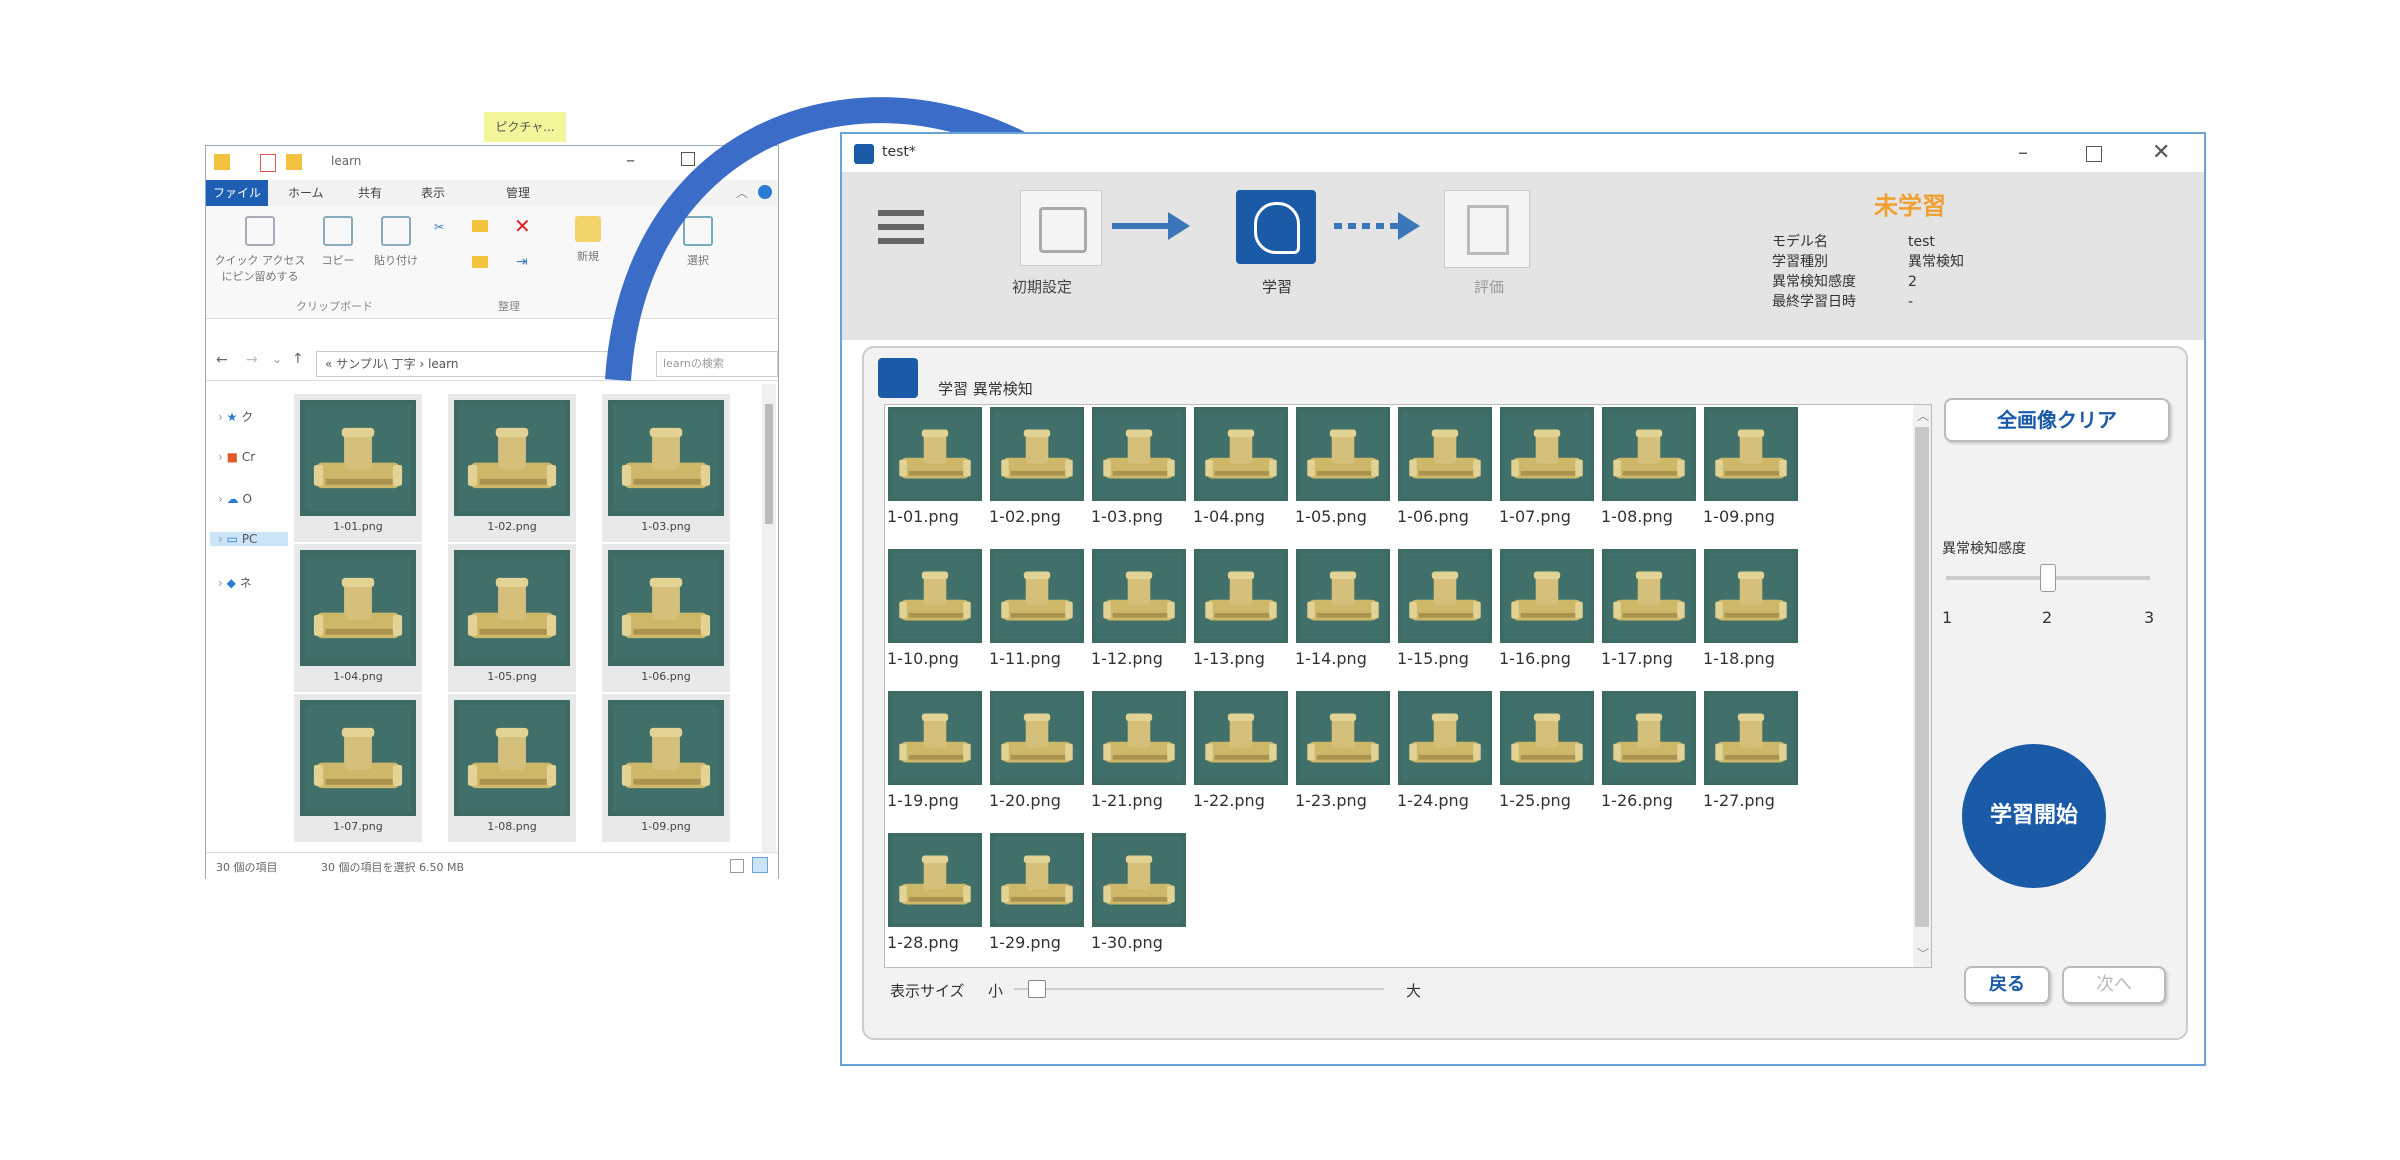 This screenshot has width=2400, height=1160. I want to click on image-tile: 1-06.png, so click(1447, 472).